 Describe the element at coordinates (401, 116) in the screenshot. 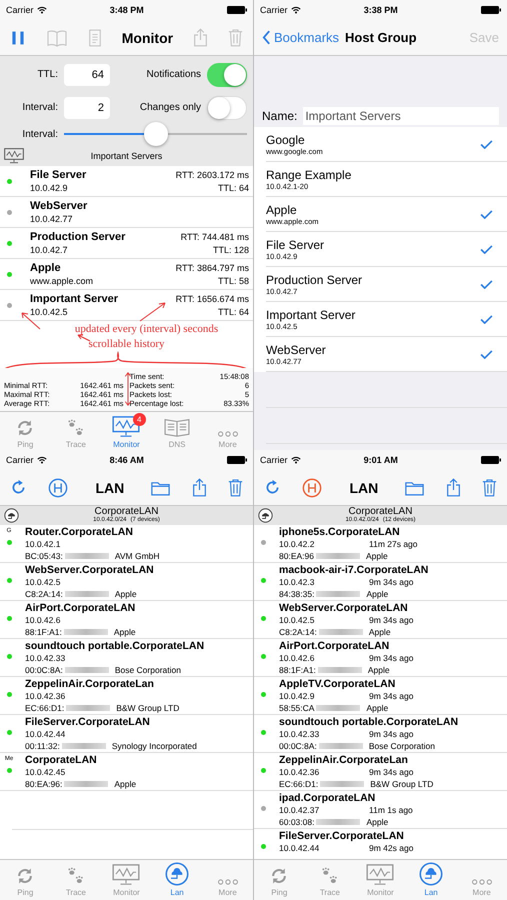

I see `name-field: Important Servers` at that location.